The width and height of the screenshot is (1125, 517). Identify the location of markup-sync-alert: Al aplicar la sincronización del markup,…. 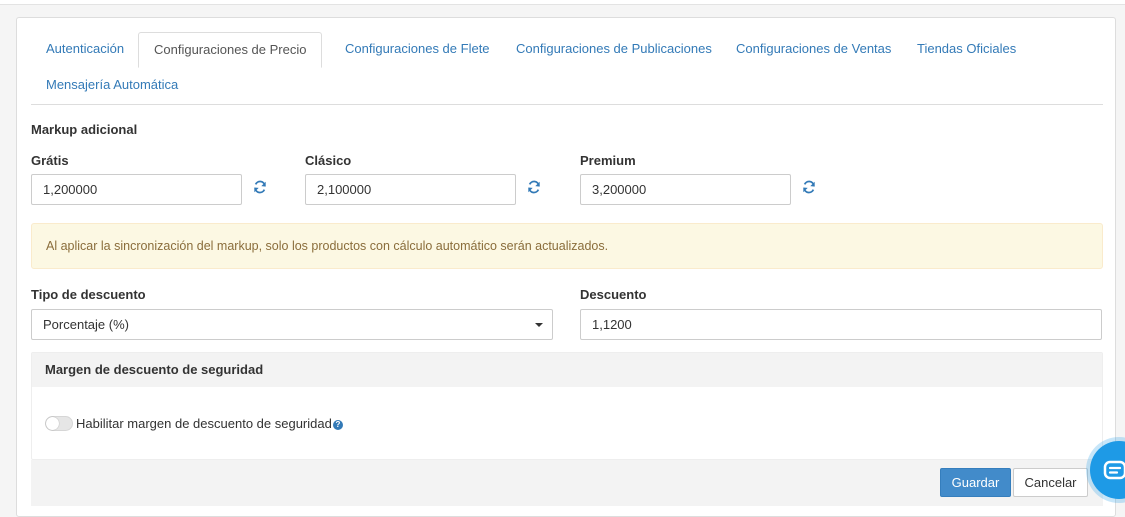
(567, 246).